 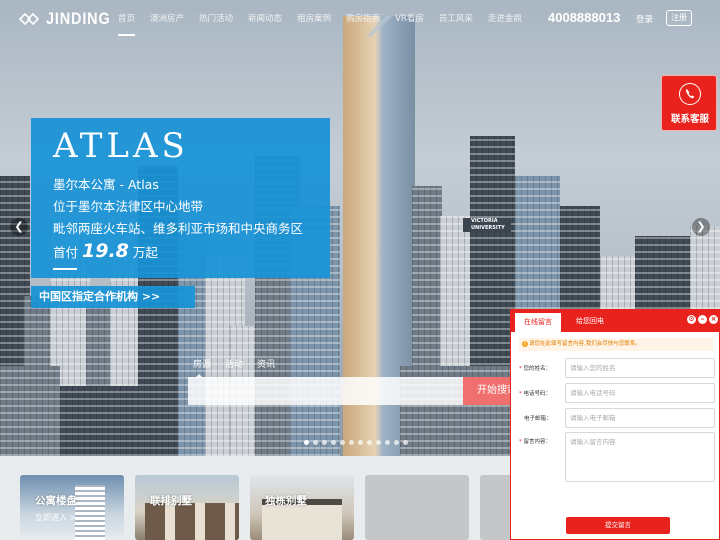 What do you see at coordinates (535, 394) in the screenshot?
I see `phone-label: * 电话号码：` at bounding box center [535, 394].